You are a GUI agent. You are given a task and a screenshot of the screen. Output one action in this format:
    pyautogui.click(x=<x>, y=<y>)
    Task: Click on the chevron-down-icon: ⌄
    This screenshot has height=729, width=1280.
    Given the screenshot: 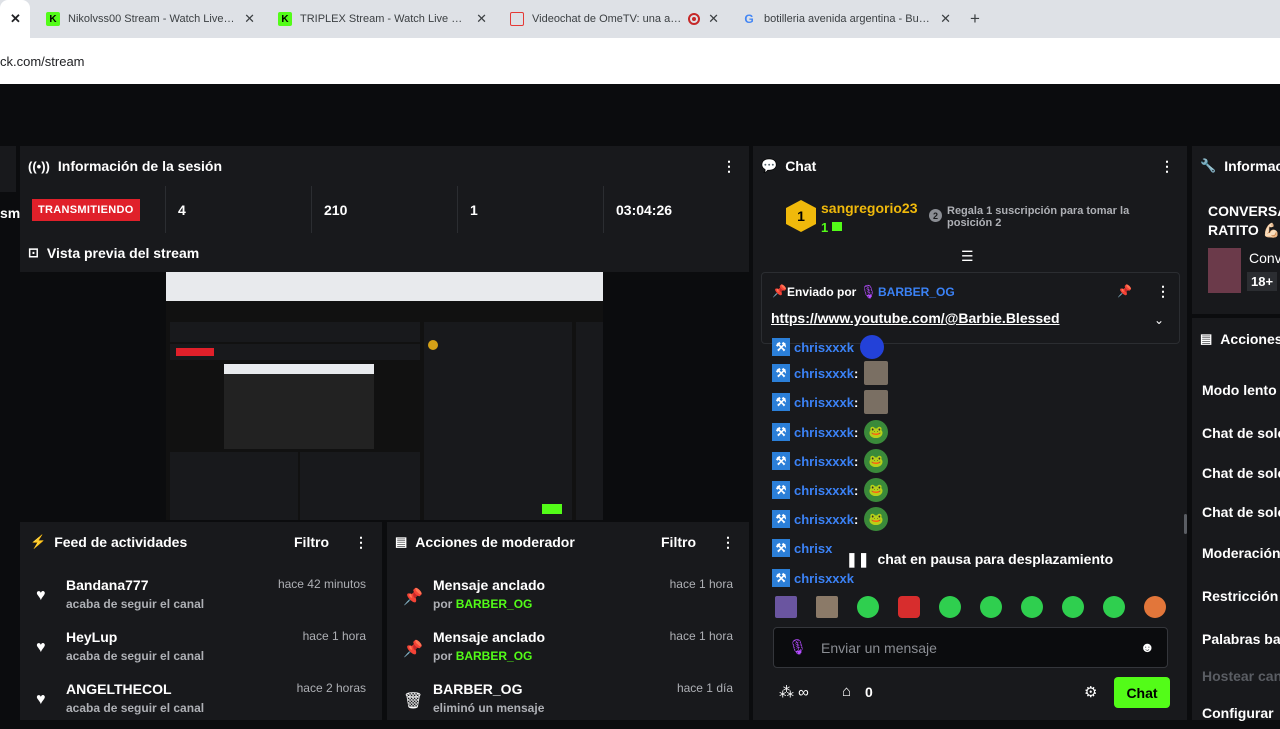 What is the action you would take?
    pyautogui.click(x=1159, y=320)
    